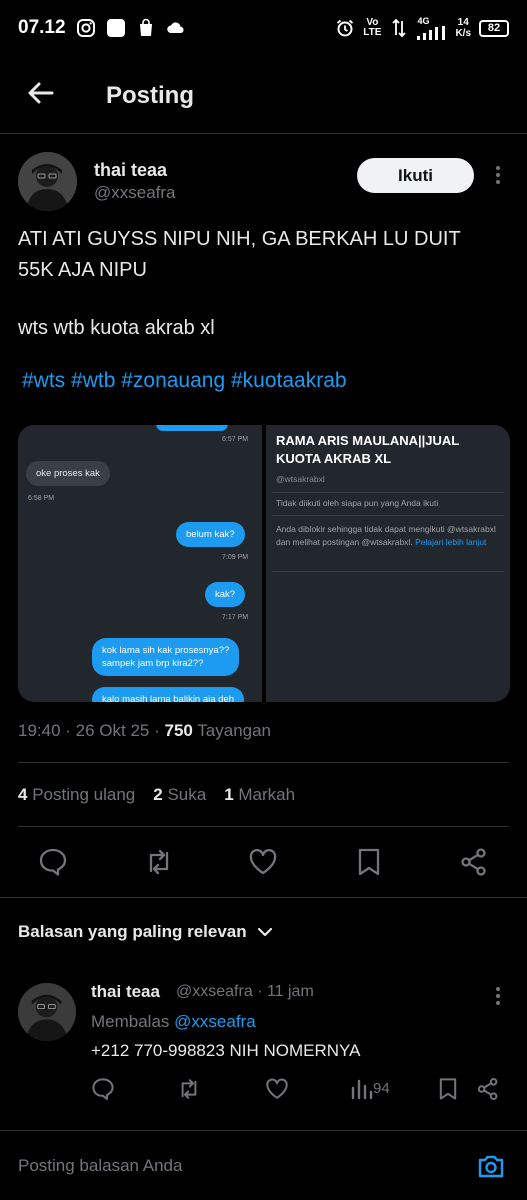 This screenshot has height=1200, width=527. What do you see at coordinates (82, 270) in the screenshot?
I see `post-text-line: 55K AJA NIPU` at bounding box center [82, 270].